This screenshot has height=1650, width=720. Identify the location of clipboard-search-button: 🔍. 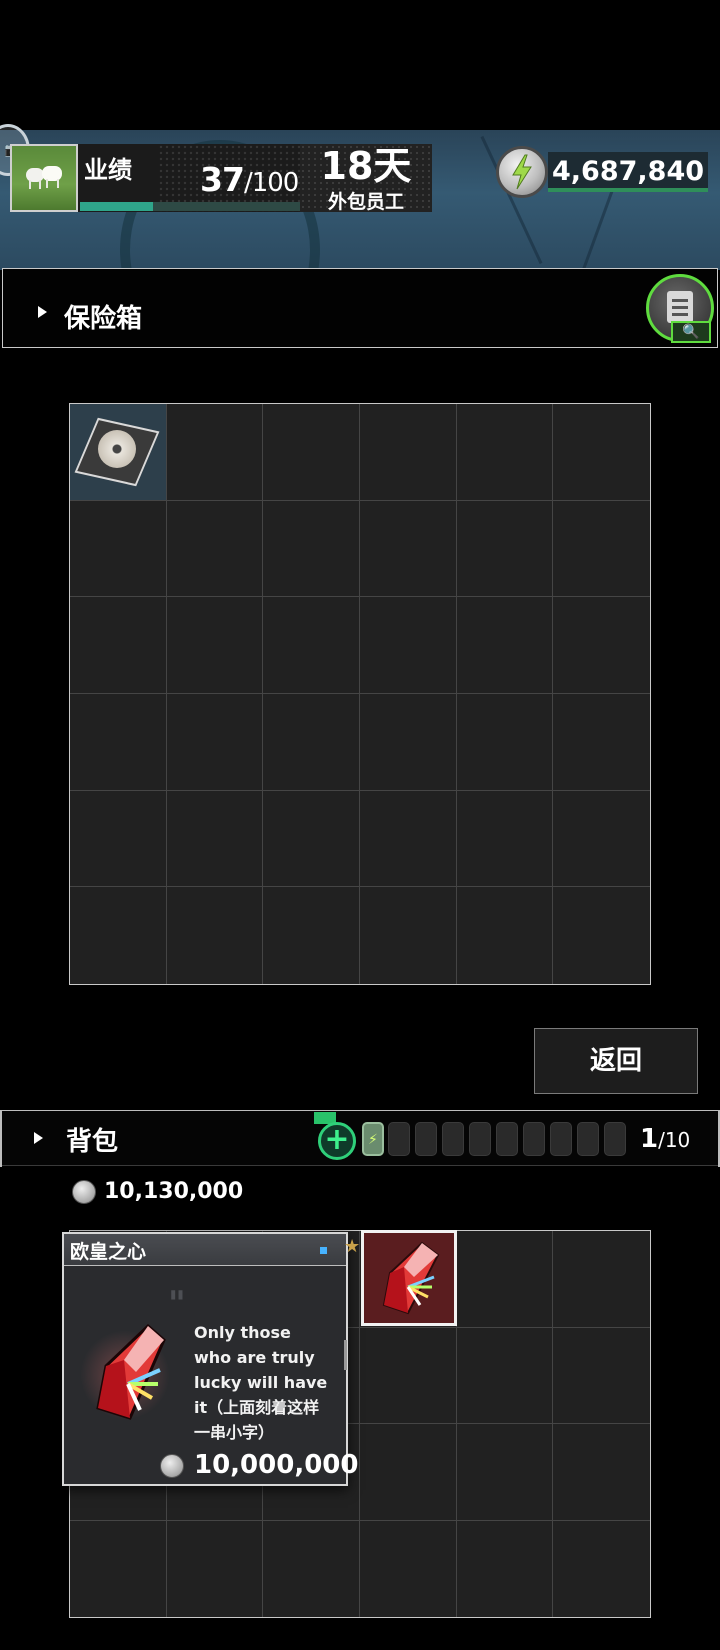
(680, 308).